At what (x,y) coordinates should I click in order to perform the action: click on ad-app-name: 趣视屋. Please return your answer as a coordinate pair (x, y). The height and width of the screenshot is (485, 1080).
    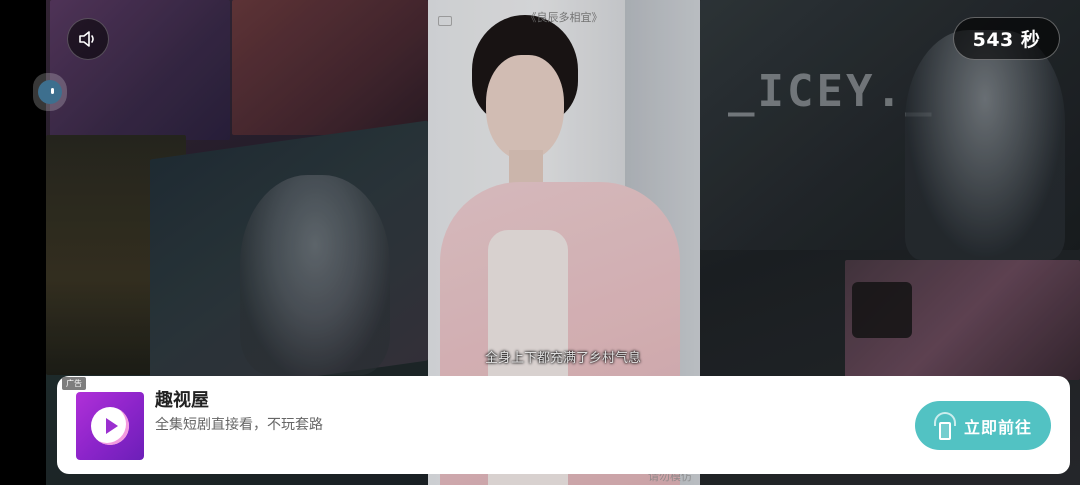
    Looking at the image, I should click on (182, 400).